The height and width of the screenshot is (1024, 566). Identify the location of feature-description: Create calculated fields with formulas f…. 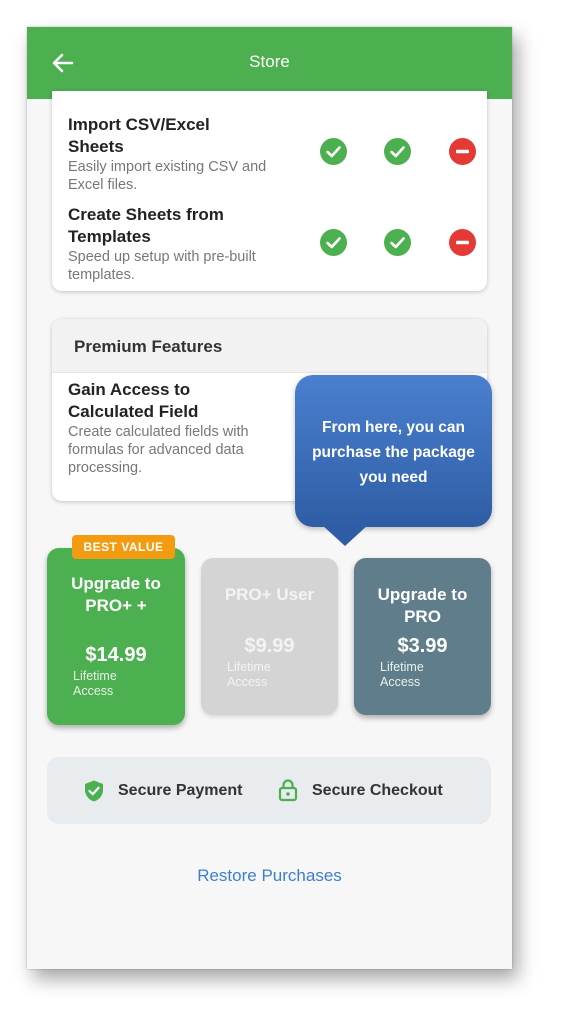
(158, 450).